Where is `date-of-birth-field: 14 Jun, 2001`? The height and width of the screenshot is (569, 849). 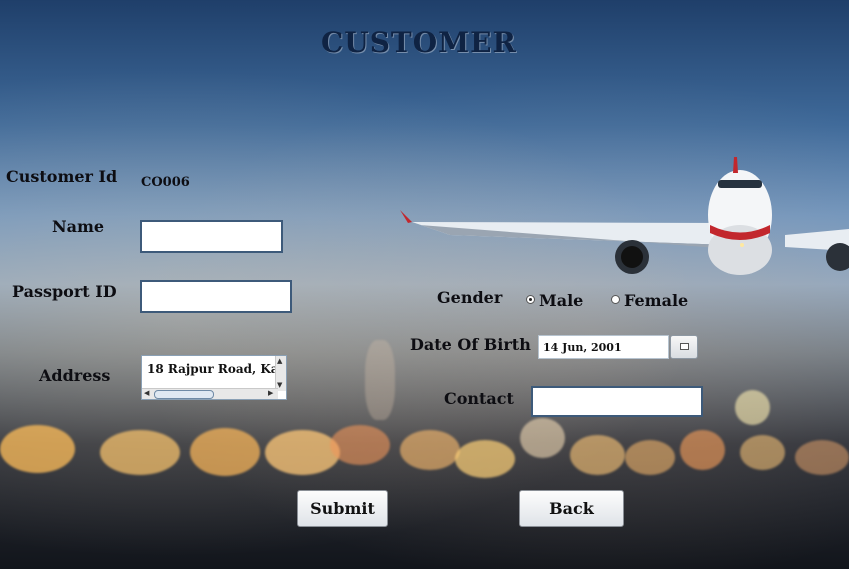
date-of-birth-field: 14 Jun, 2001 is located at coordinates (603, 347).